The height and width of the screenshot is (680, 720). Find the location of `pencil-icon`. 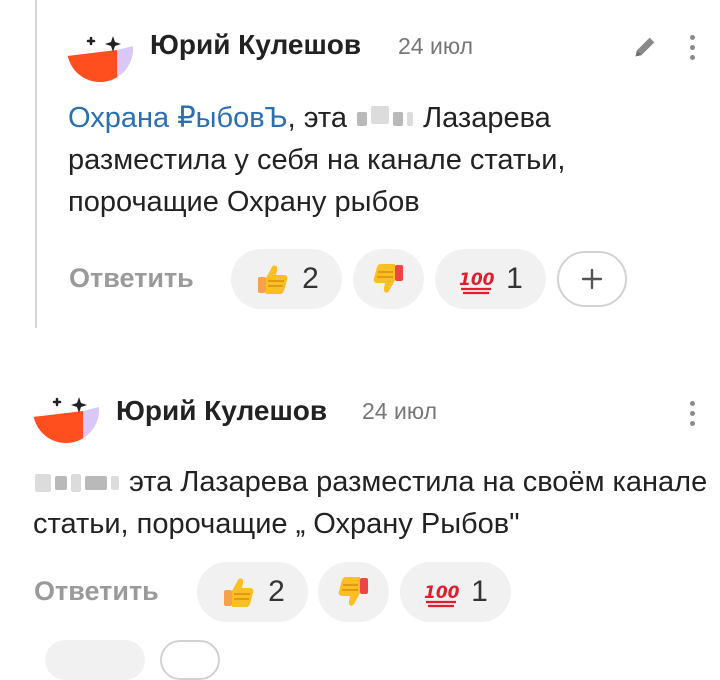

pencil-icon is located at coordinates (645, 47).